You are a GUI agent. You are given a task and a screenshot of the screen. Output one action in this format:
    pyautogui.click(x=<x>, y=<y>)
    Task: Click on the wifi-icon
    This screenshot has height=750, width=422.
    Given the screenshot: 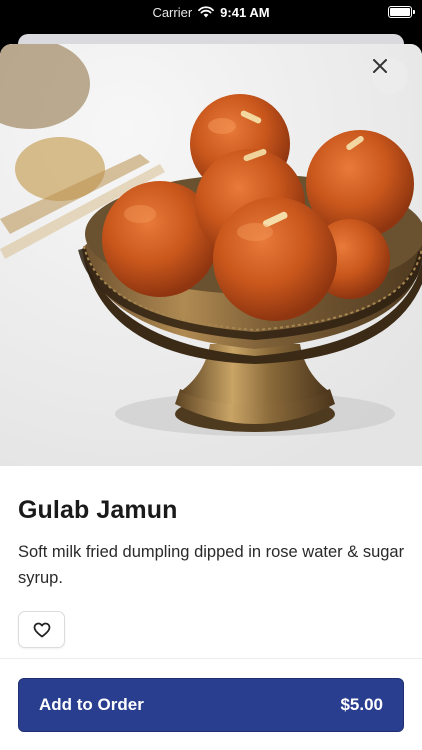 What is the action you would take?
    pyautogui.click(x=206, y=12)
    